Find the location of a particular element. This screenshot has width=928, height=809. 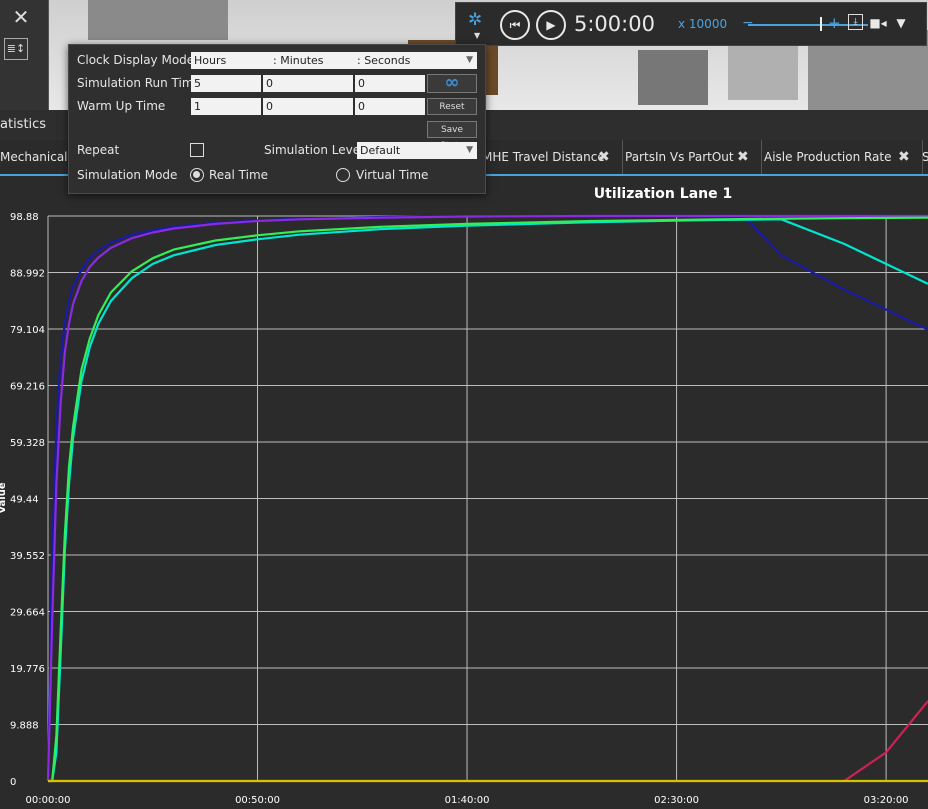

virtual-time-label: Virtual Time is located at coordinates (392, 175).